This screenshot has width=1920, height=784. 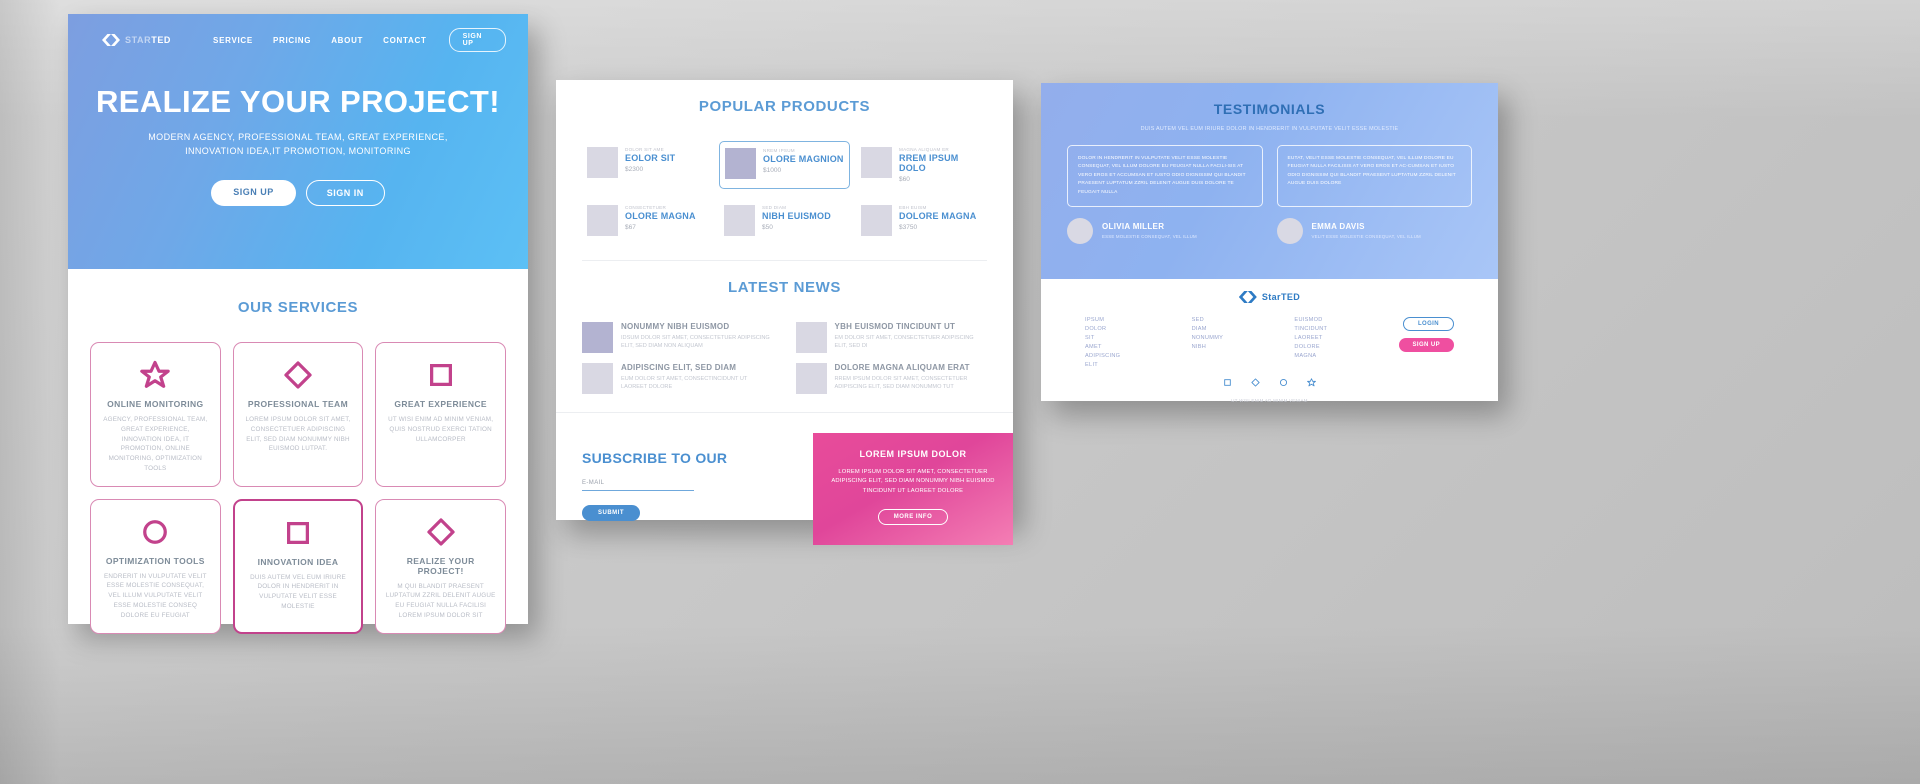 I want to click on service-card-title: OPTIMIZATION TOOLS, so click(x=155, y=560).